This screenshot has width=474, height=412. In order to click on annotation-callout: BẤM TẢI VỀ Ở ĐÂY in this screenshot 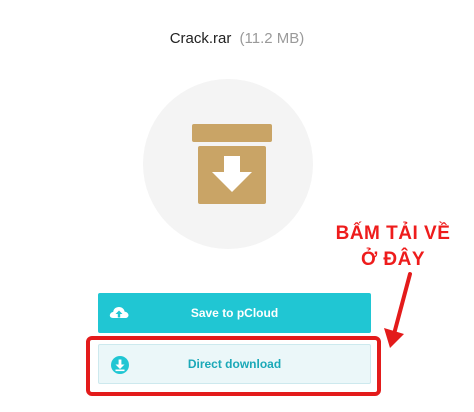, I will do `click(393, 247)`.